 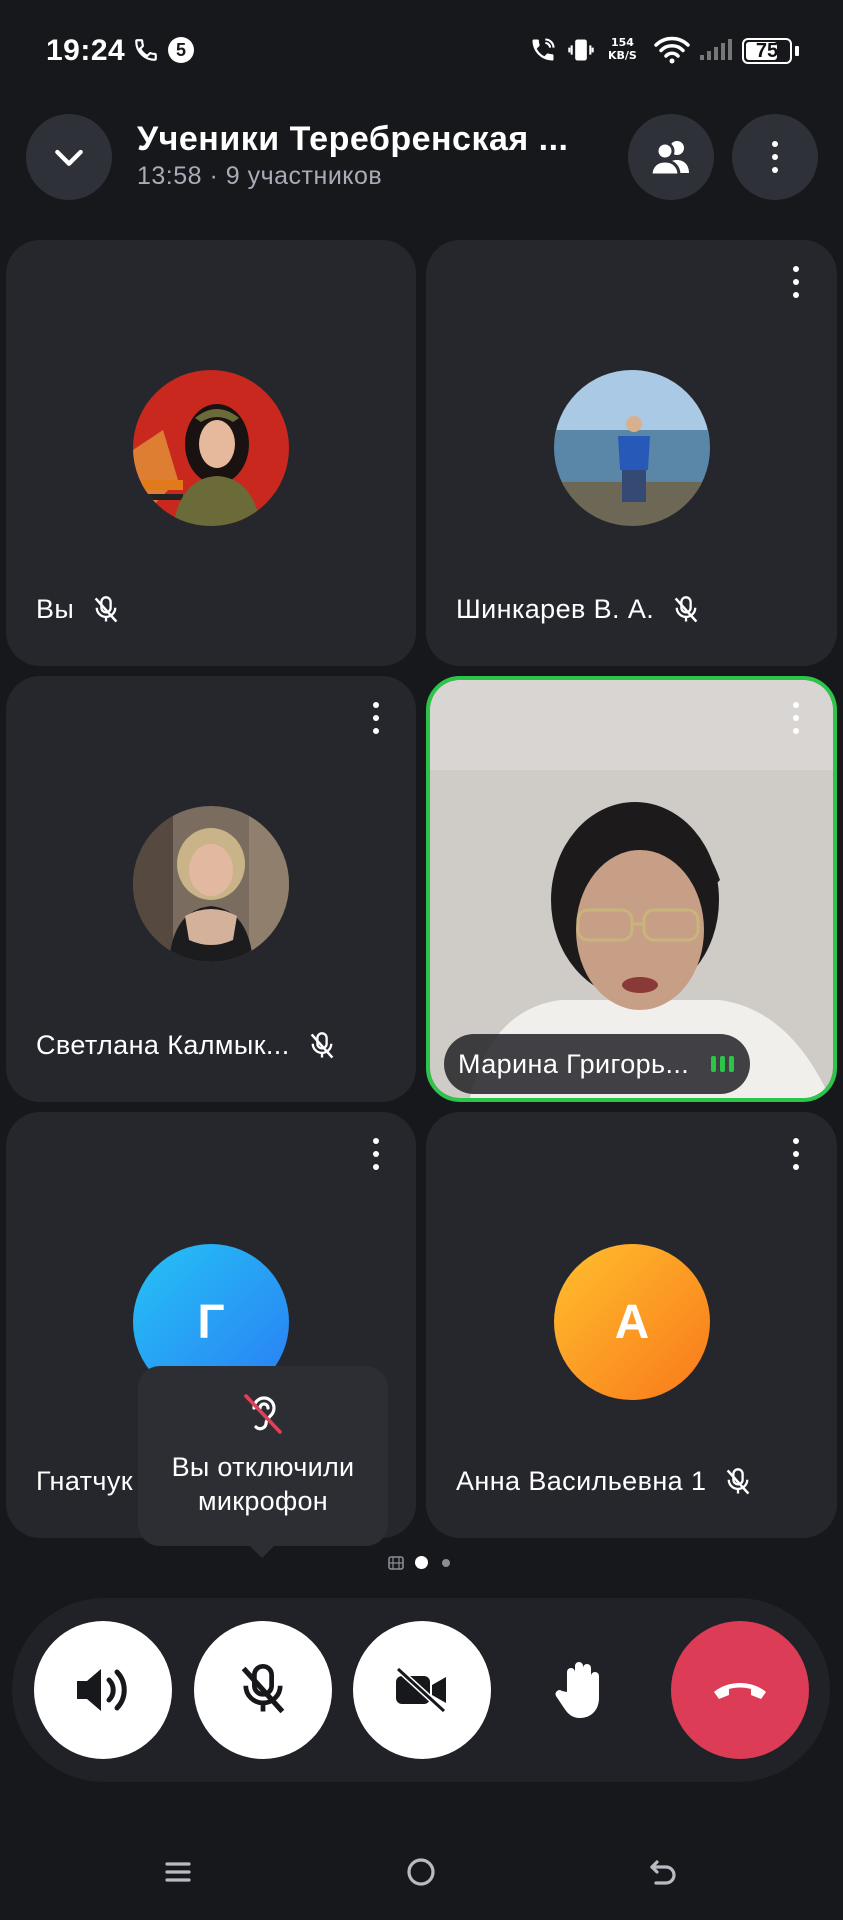 I want to click on participant-name-row: Гнатчук, so click(x=84, y=1481).